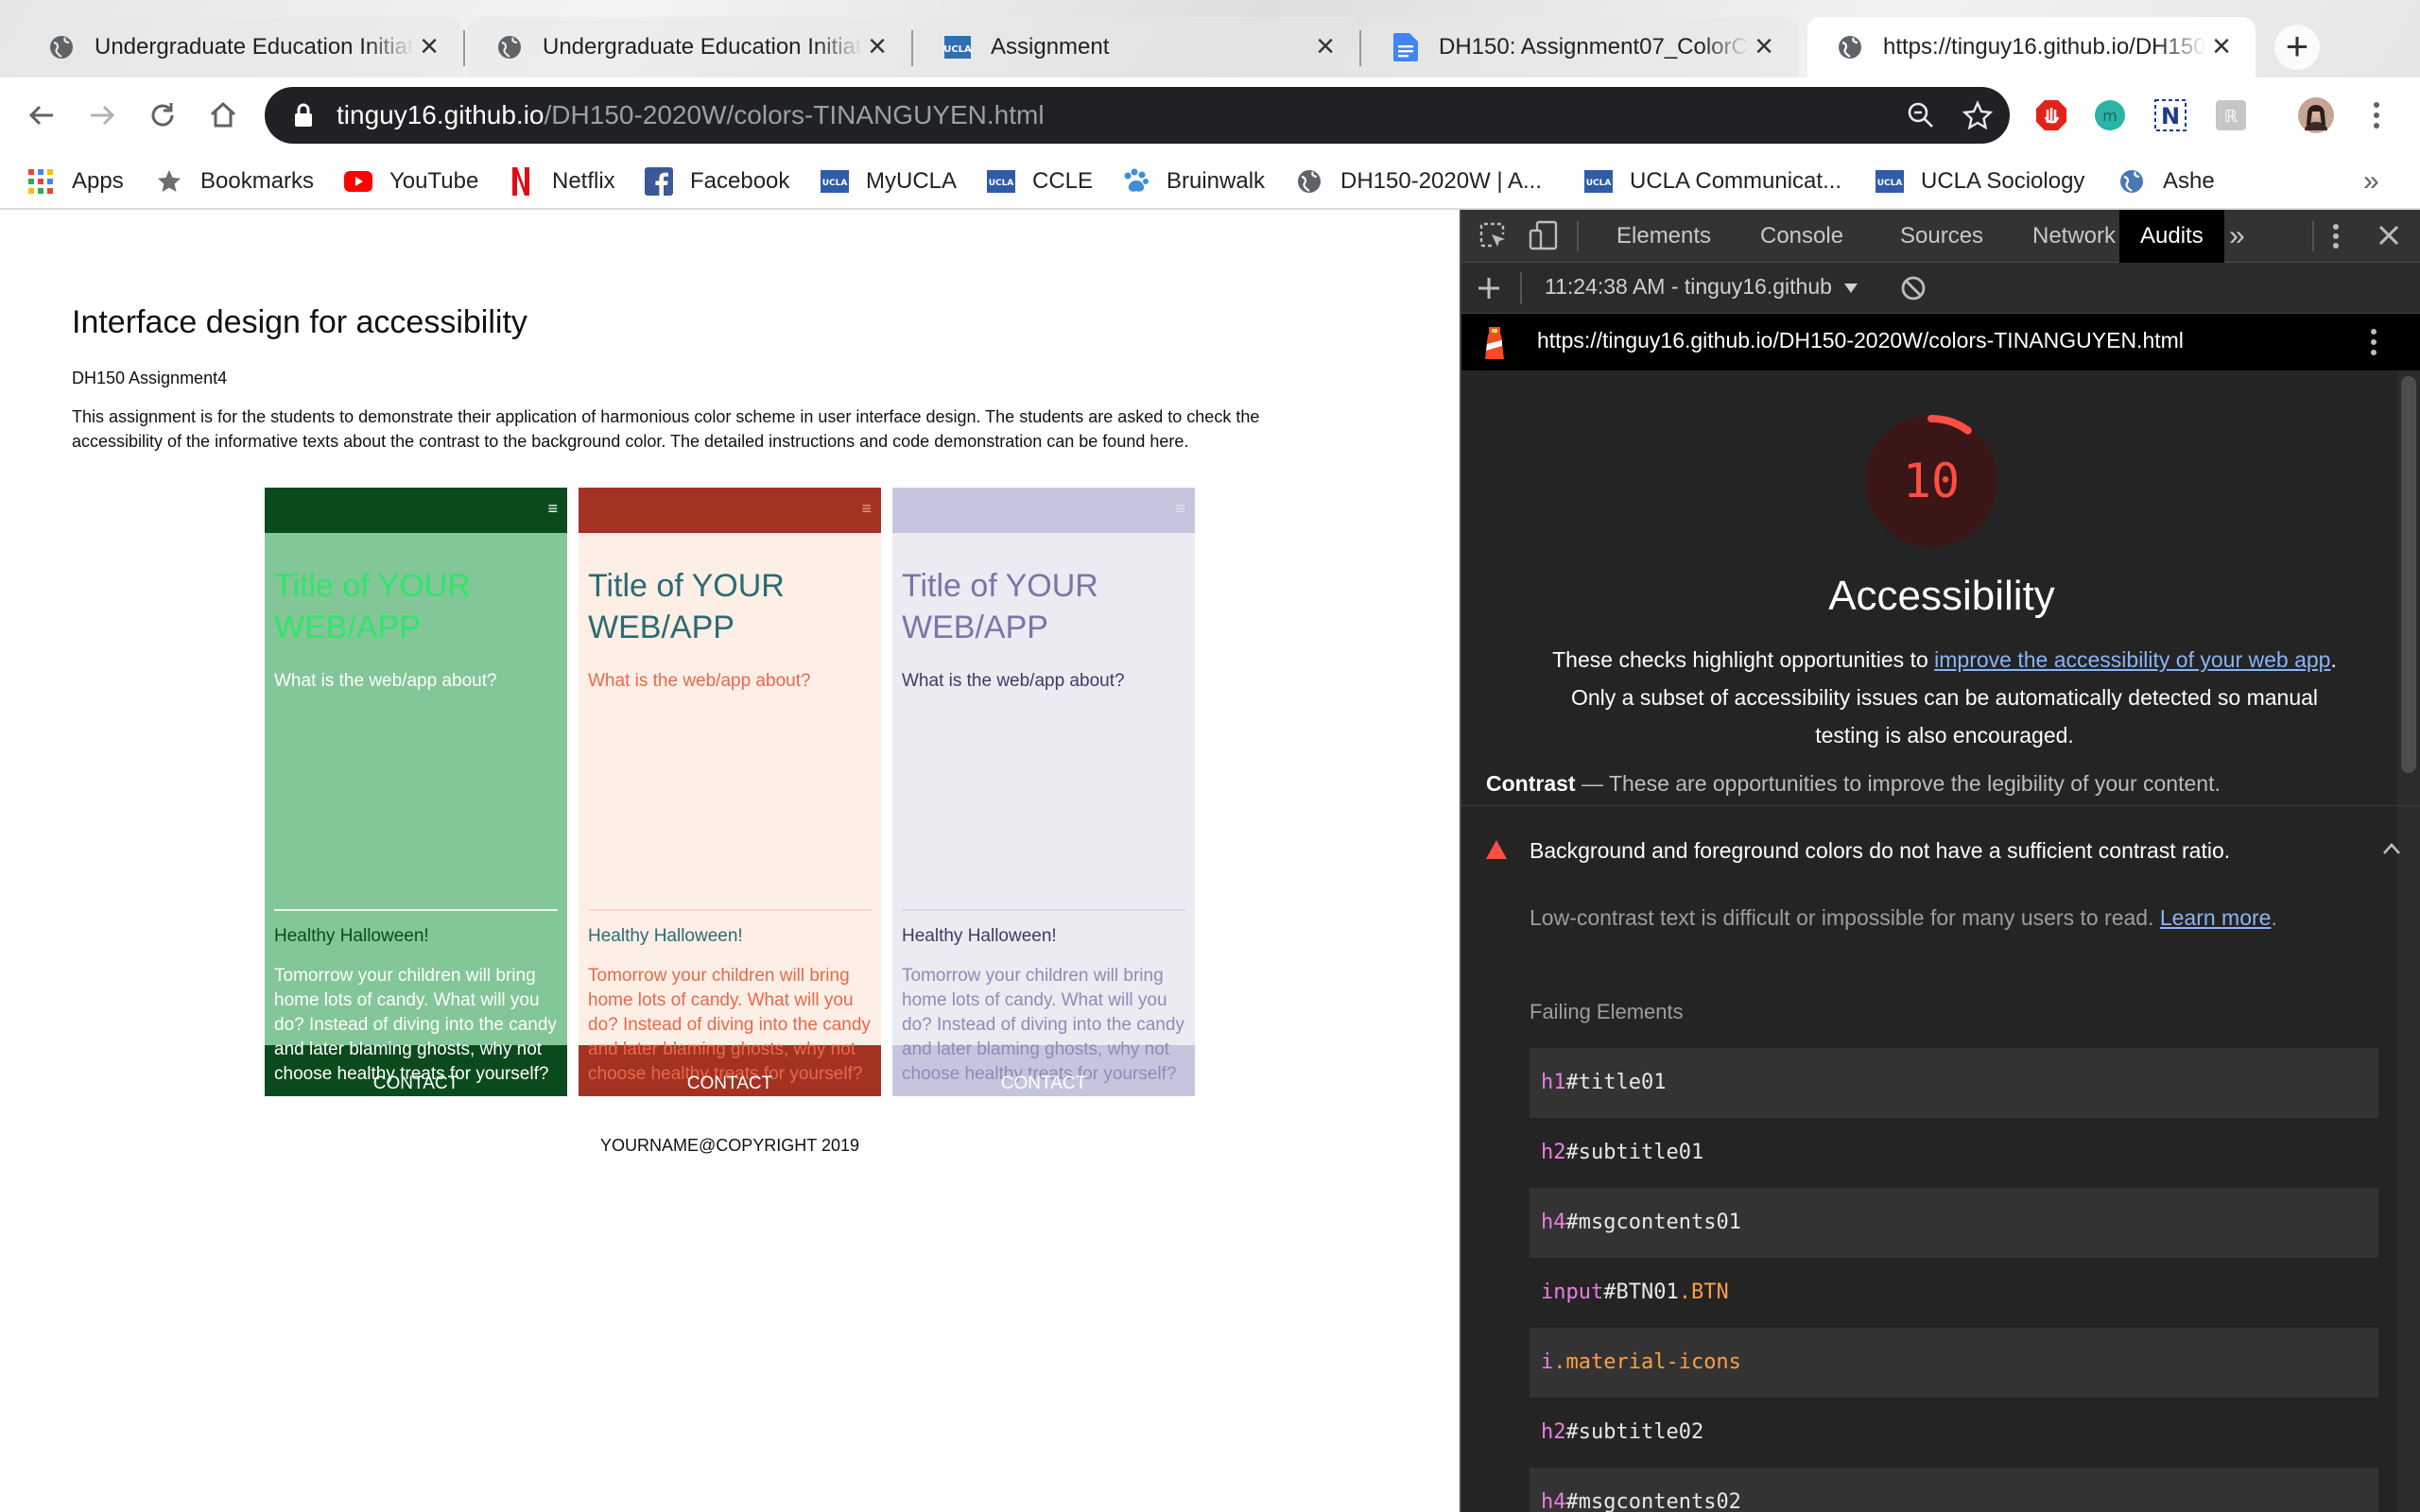 The image size is (2420, 1512). Describe the element at coordinates (1942, 236) in the screenshot. I see `tab-sources: Sources` at that location.